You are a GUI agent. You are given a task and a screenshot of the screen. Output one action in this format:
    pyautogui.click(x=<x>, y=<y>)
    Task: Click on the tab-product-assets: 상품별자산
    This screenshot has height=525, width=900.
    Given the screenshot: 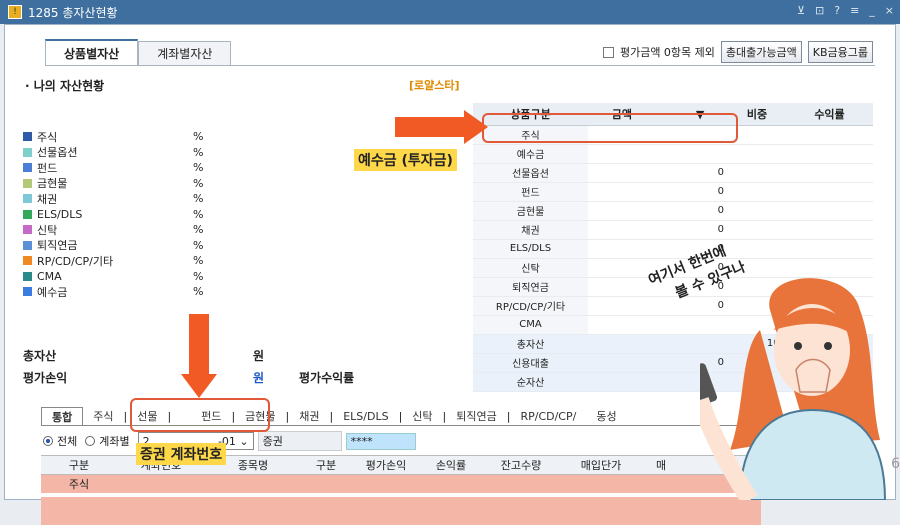 What is the action you would take?
    pyautogui.click(x=92, y=52)
    